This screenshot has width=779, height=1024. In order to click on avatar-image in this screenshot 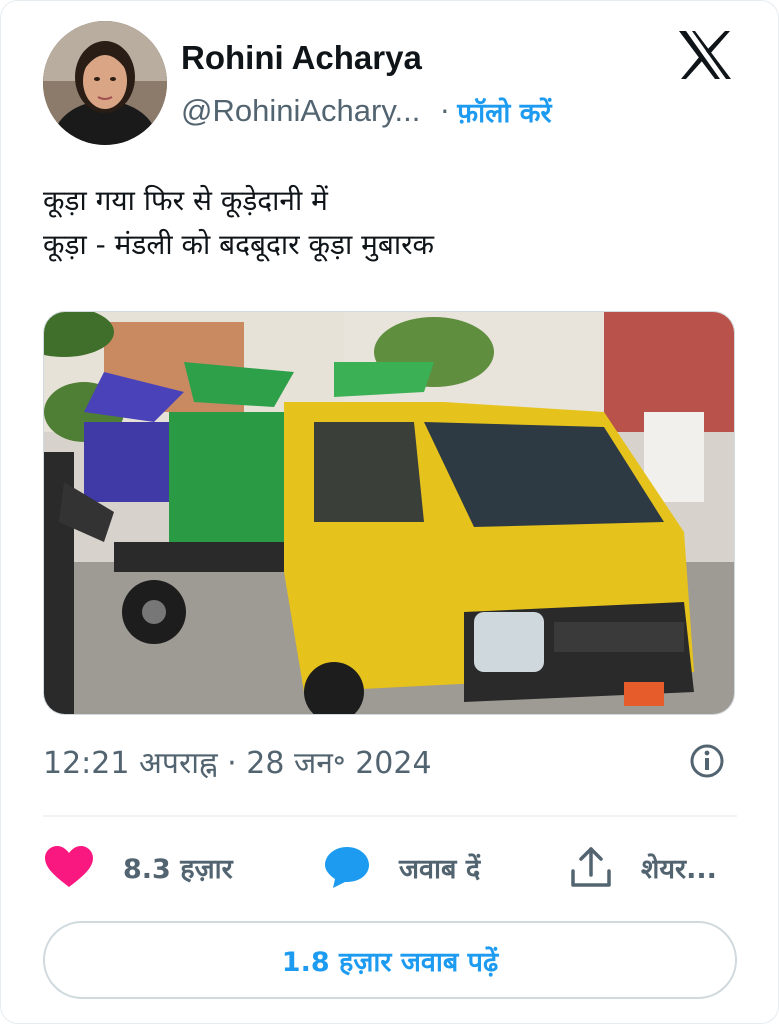, I will do `click(105, 83)`.